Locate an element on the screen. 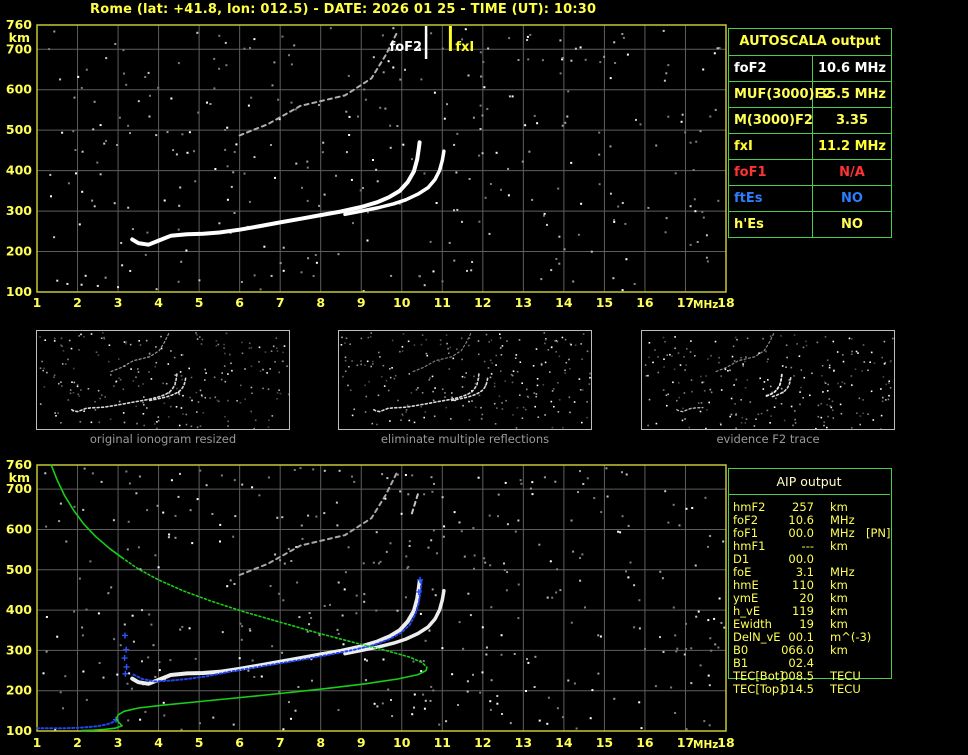  aip-note: [PN] is located at coordinates (878, 533).